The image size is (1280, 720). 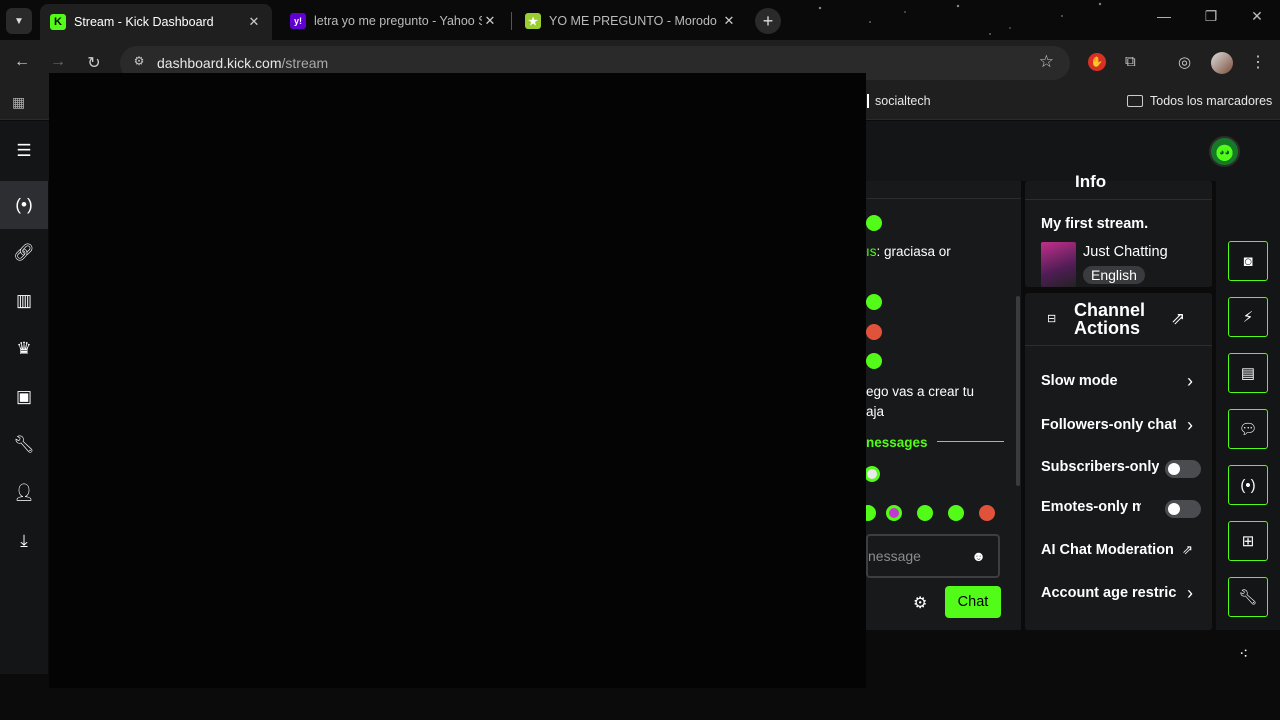 I want to click on chat-scrollbar, so click(x=1018, y=391).